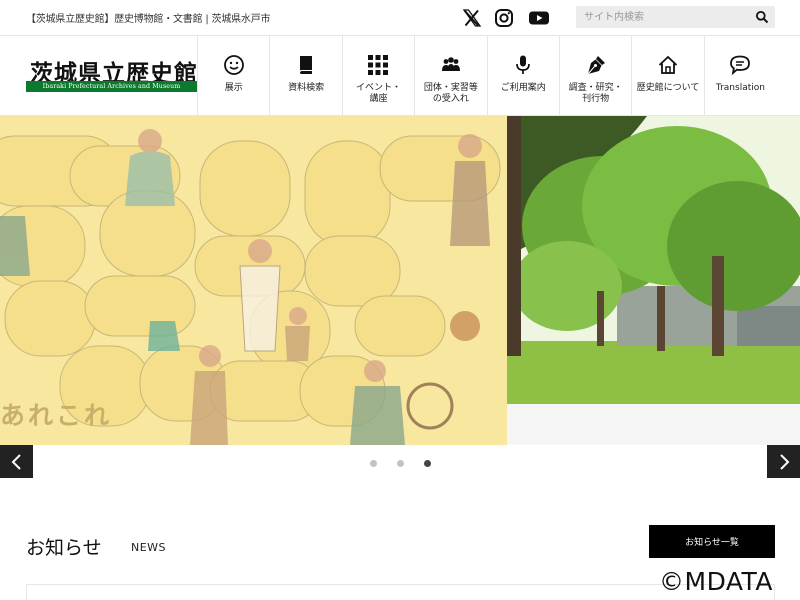 The height and width of the screenshot is (600, 800). Describe the element at coordinates (233, 75) in the screenshot. I see `nav-item-exhibition: 展示` at that location.